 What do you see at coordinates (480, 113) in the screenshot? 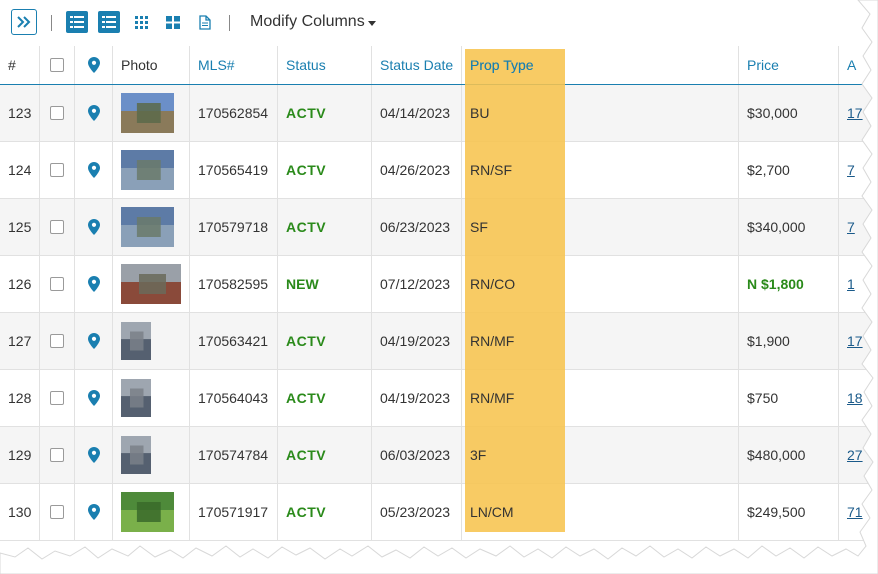
I see `row-prop-type: BU` at bounding box center [480, 113].